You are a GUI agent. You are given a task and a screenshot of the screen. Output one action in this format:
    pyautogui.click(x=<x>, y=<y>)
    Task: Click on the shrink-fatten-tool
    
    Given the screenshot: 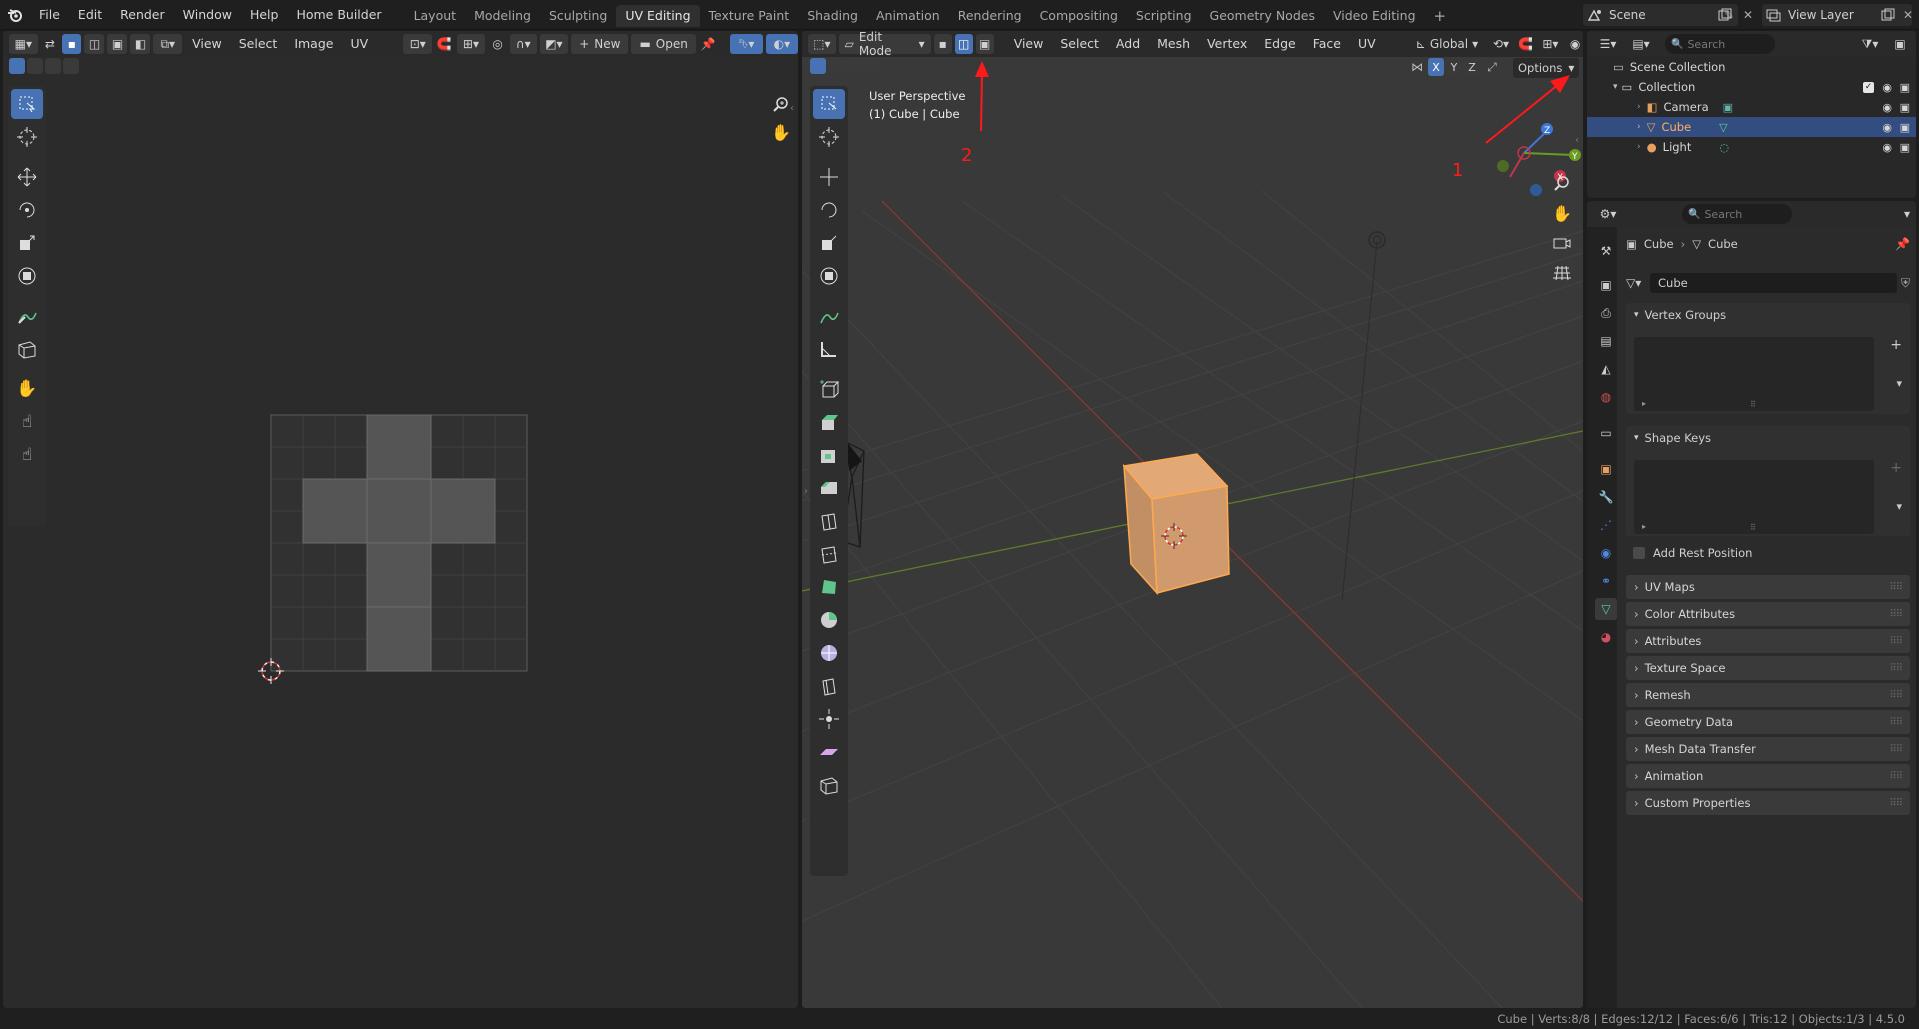 What is the action you would take?
    pyautogui.click(x=829, y=719)
    